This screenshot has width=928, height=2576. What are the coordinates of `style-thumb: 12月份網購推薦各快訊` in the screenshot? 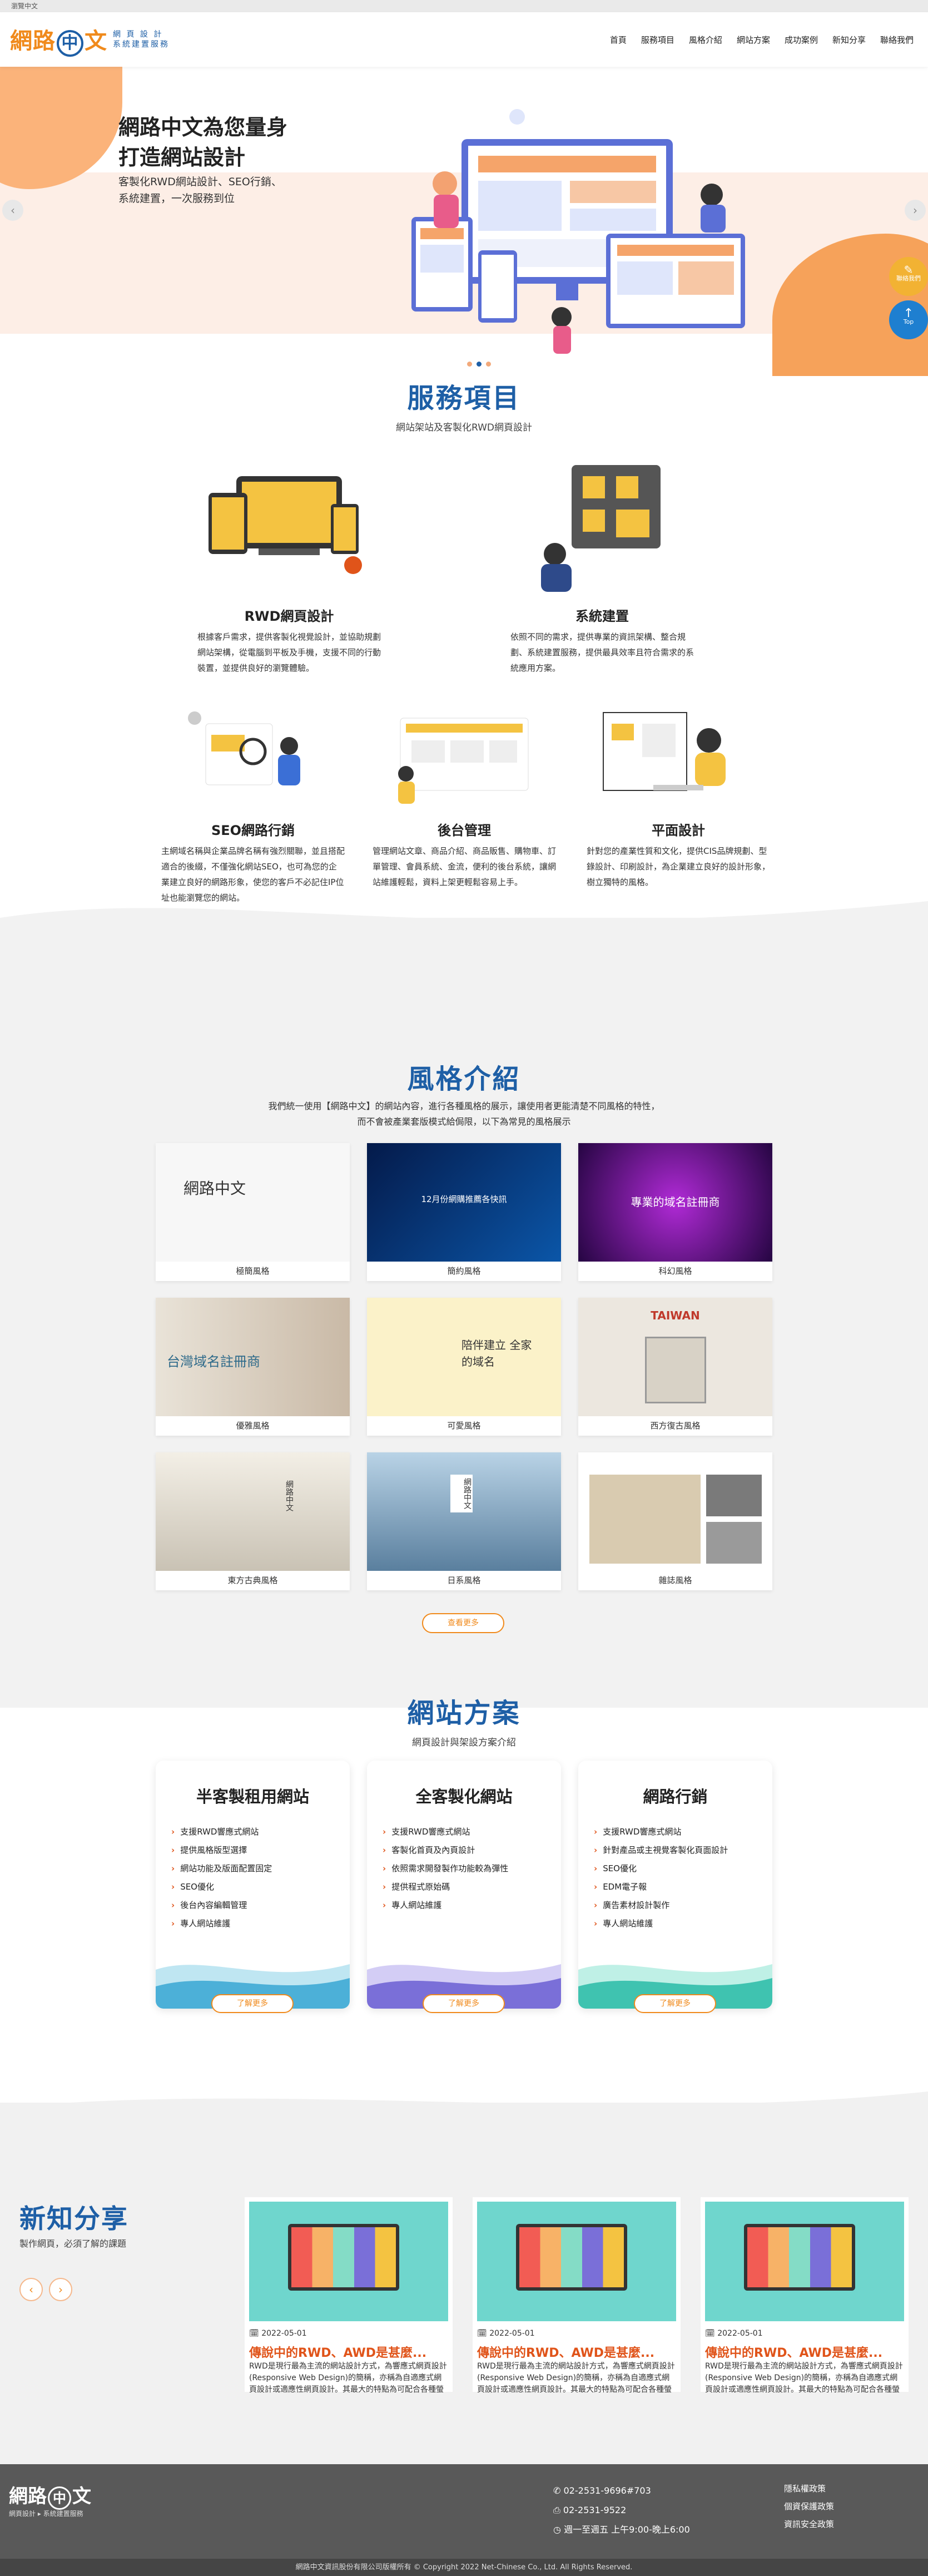 It's located at (464, 1202).